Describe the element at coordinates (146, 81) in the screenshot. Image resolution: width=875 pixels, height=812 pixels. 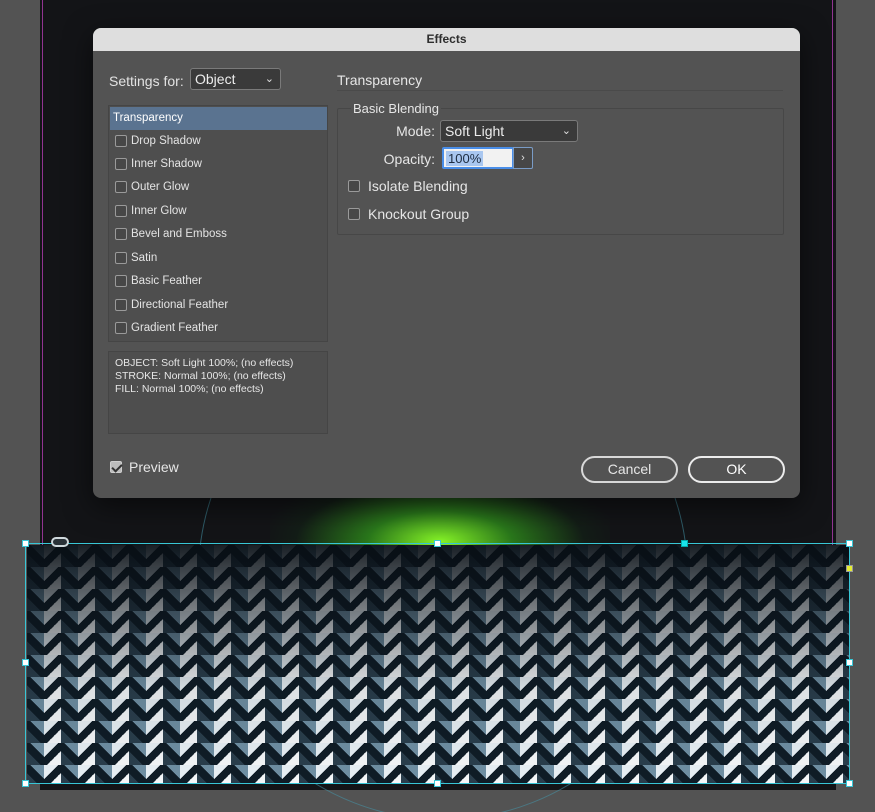
I see `settings-for-label: Settings for:` at that location.